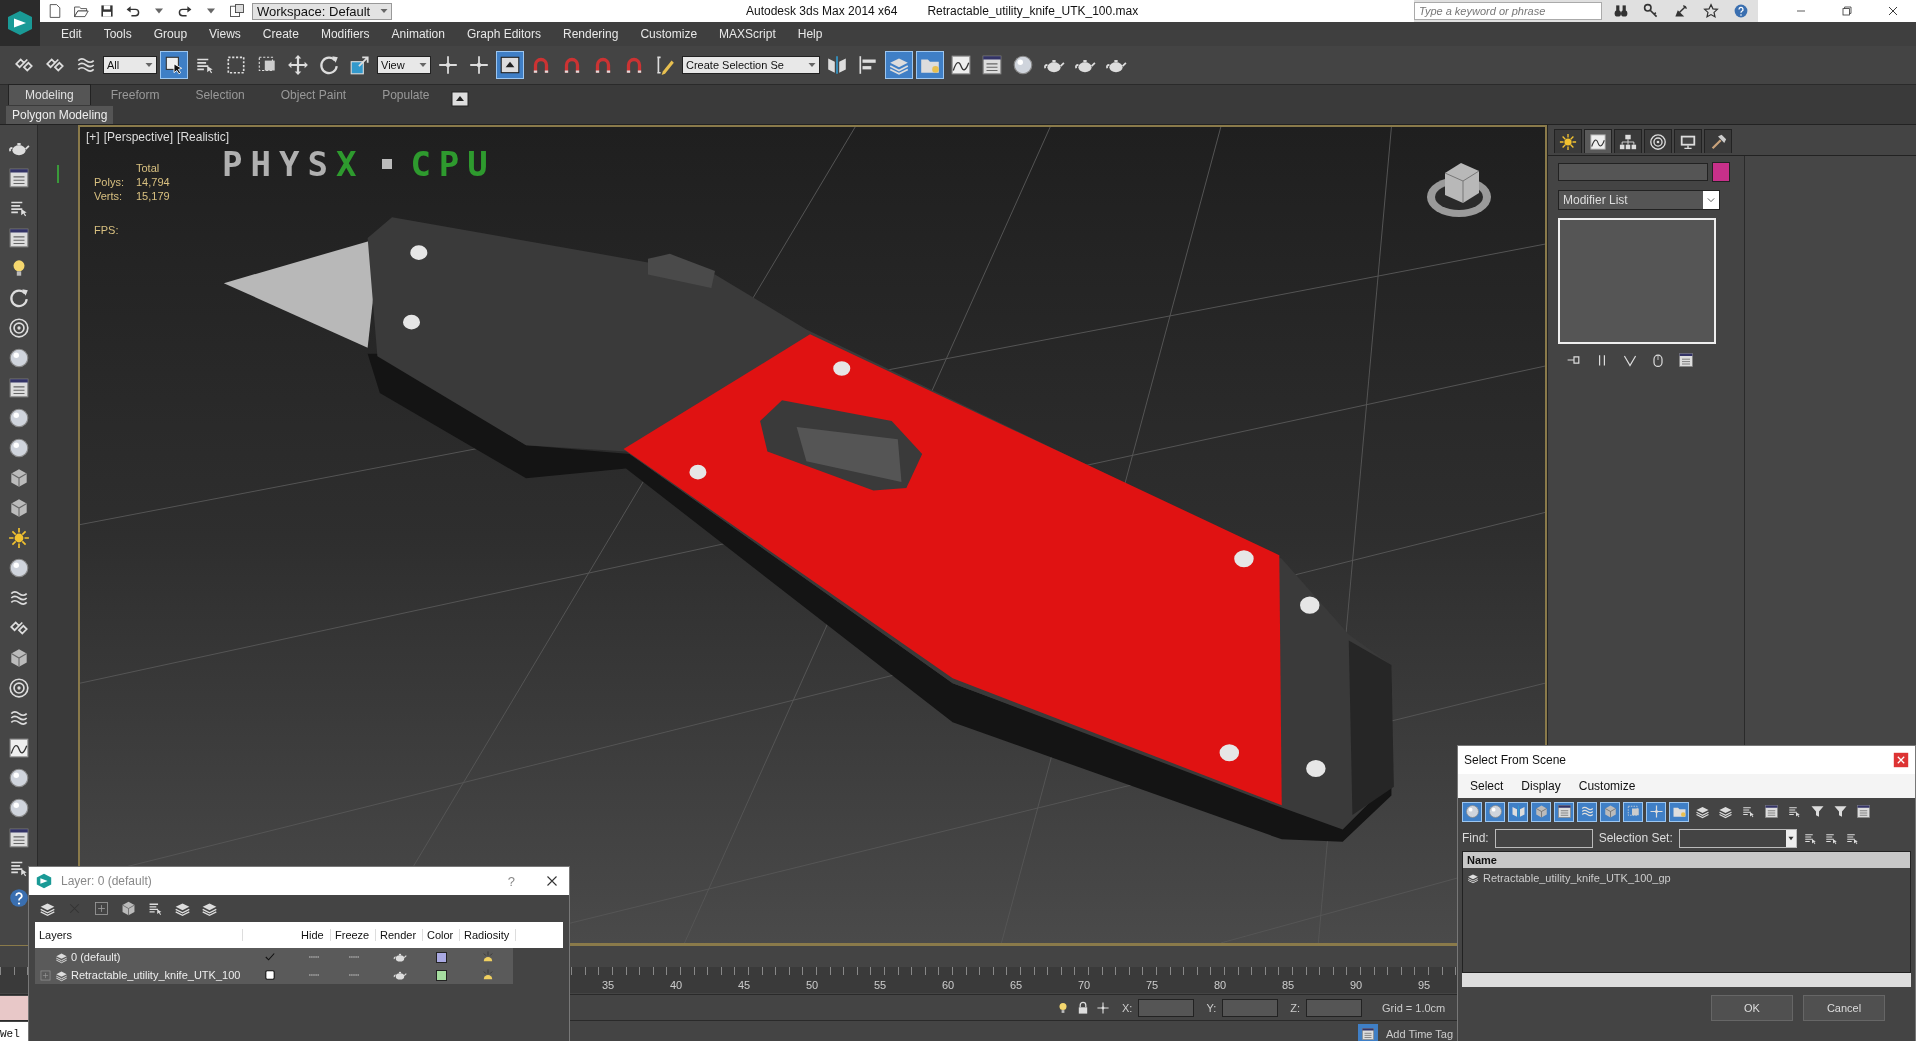 The image size is (1916, 1041). I want to click on listener-input, so click(14, 1007).